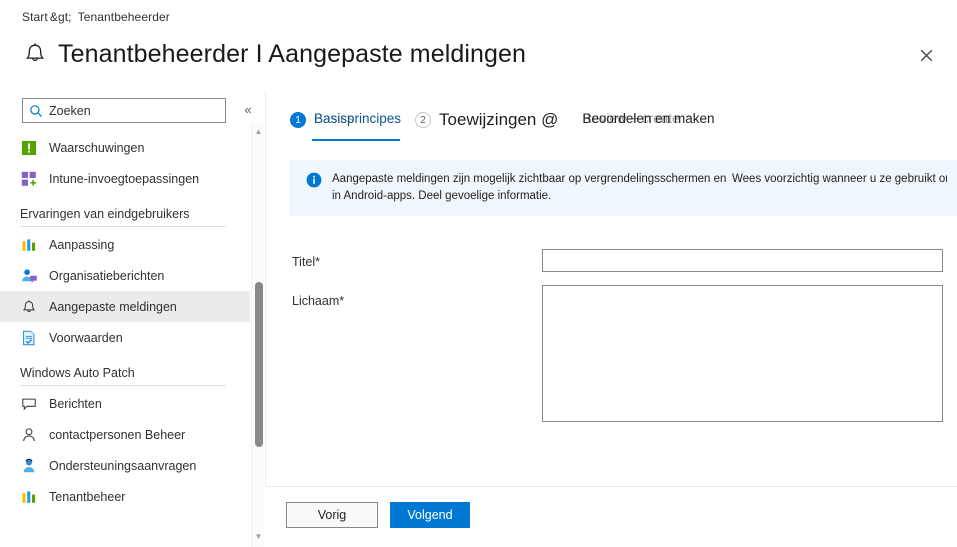  I want to click on sidebar-group-7: Windows Auto Patch, so click(125, 376).